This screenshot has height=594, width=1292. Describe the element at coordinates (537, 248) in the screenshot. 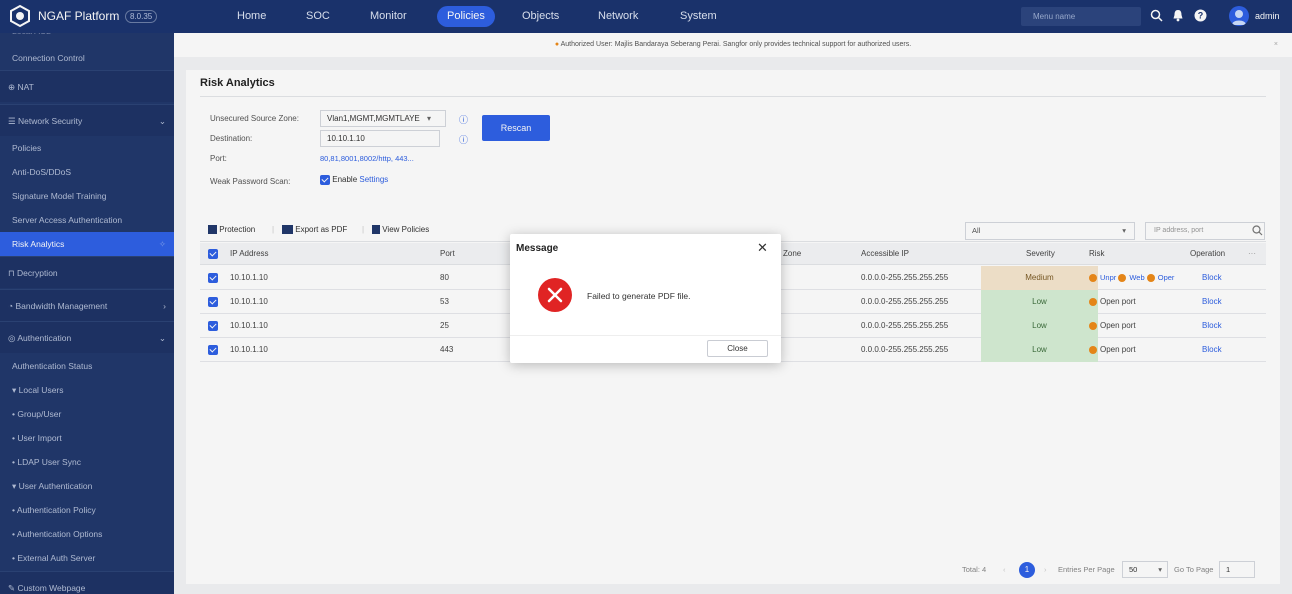

I see `dialog-title: Message` at that location.